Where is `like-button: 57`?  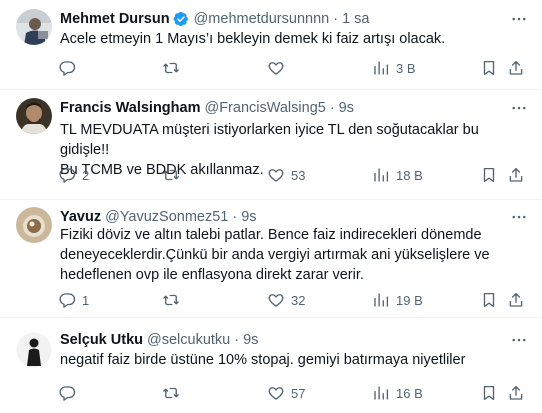 like-button: 57 is located at coordinates (286, 393).